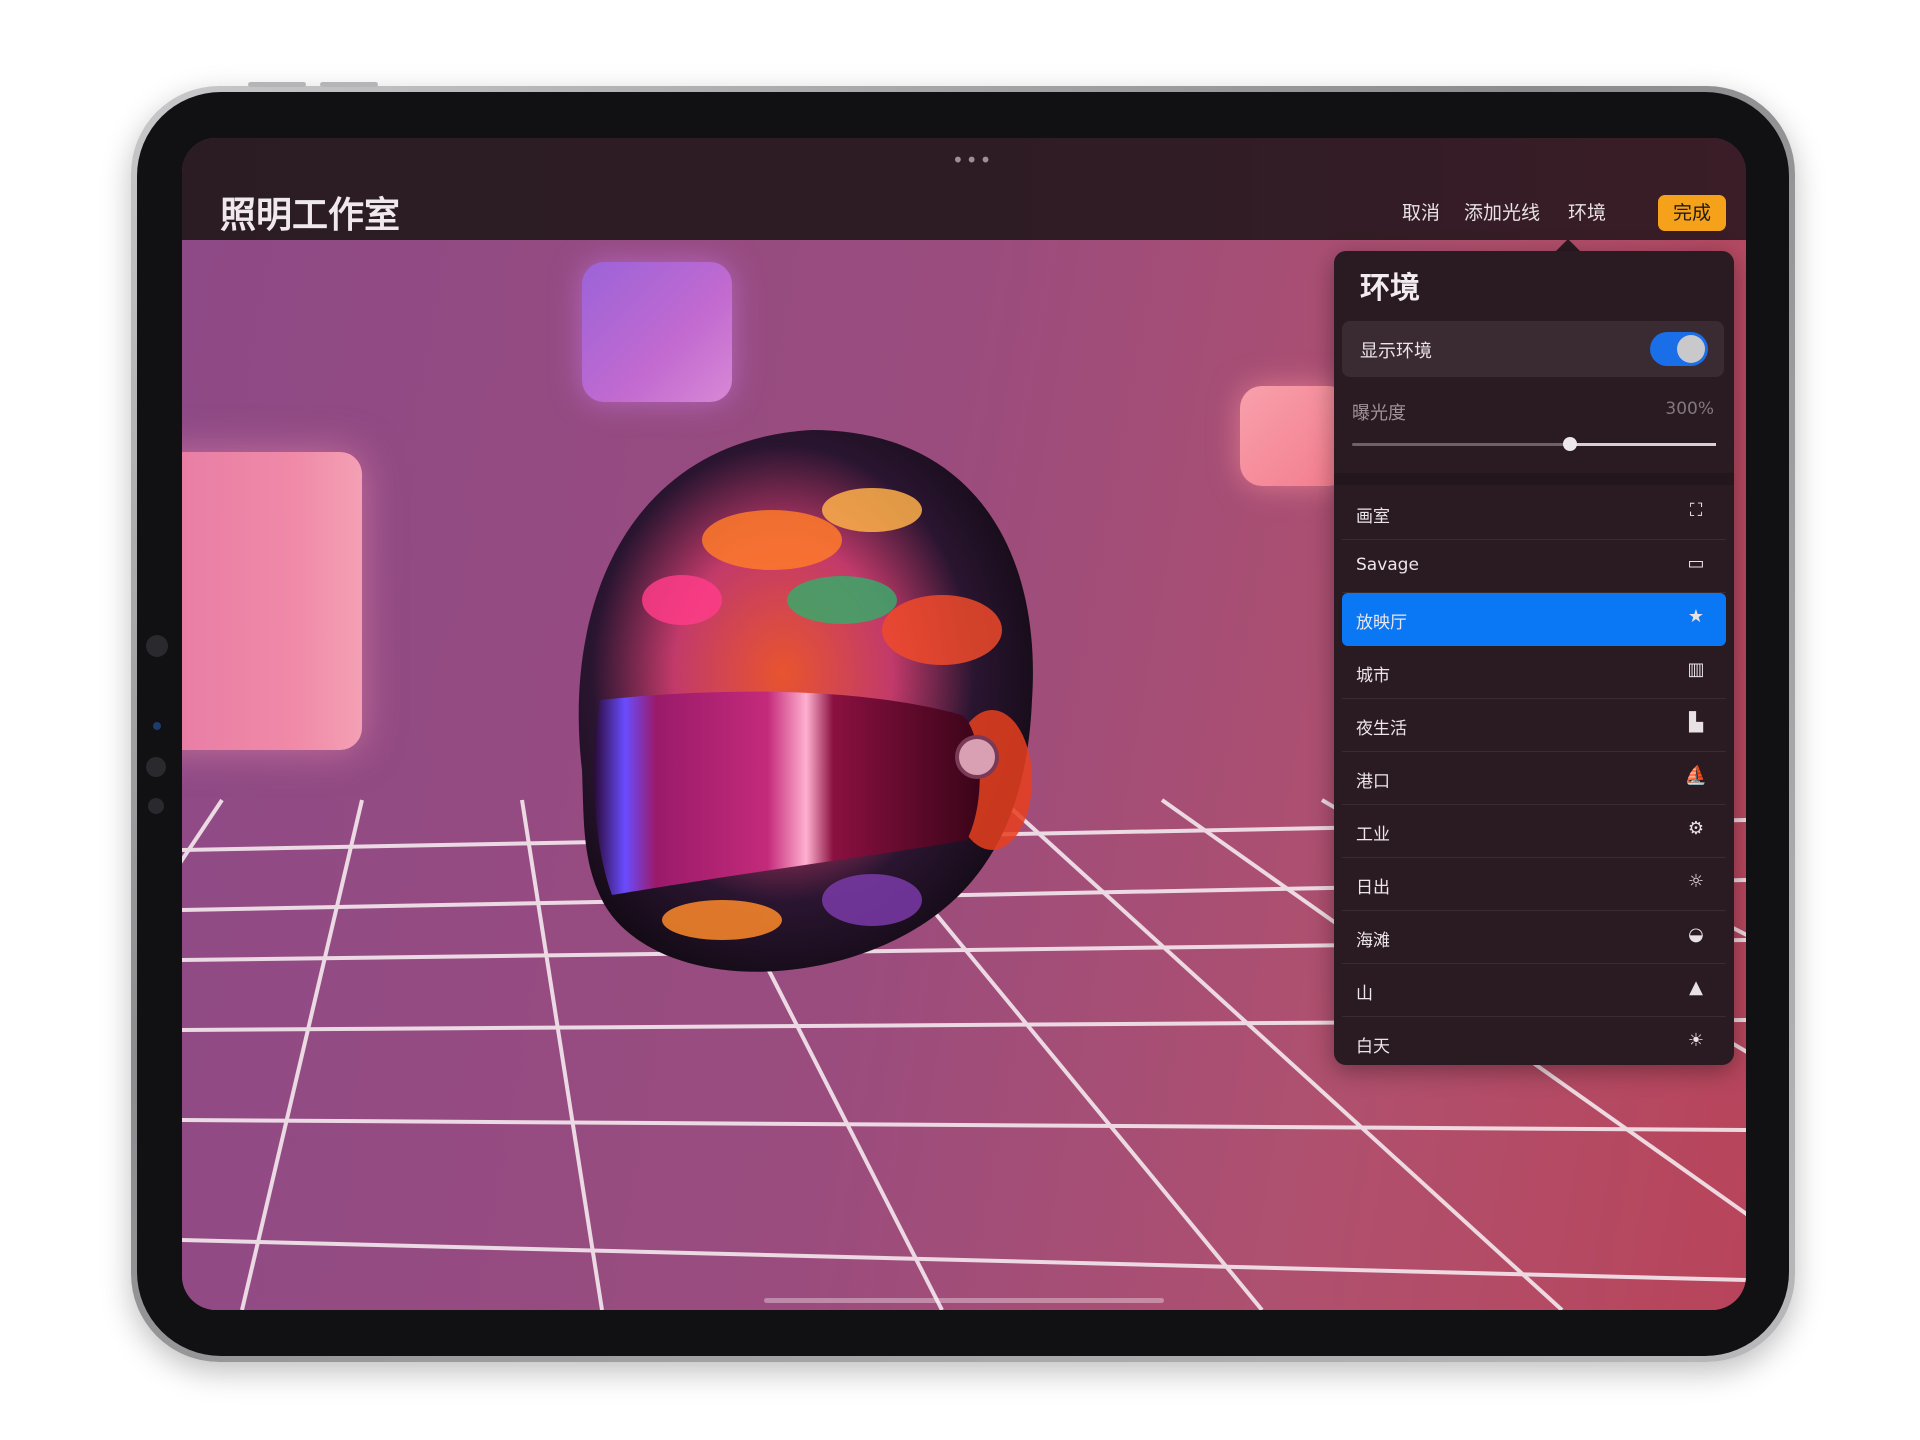  Describe the element at coordinates (1534, 566) in the screenshot. I see `environment-item: Savage ▭` at that location.